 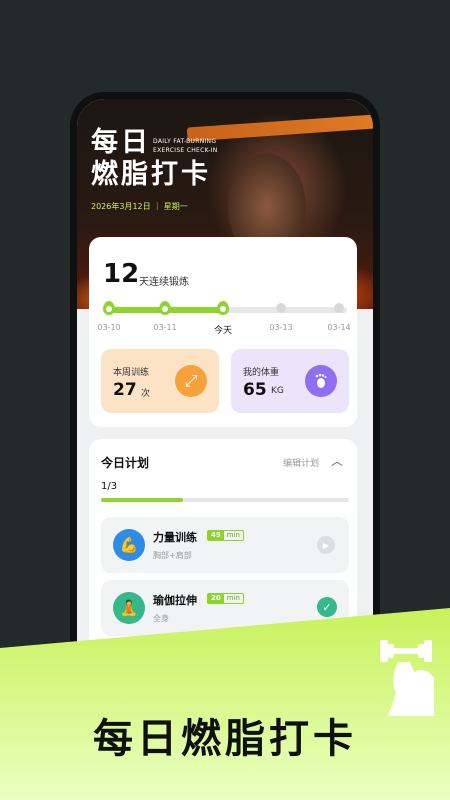 I want to click on day-label-today: 今天, so click(x=222, y=331).